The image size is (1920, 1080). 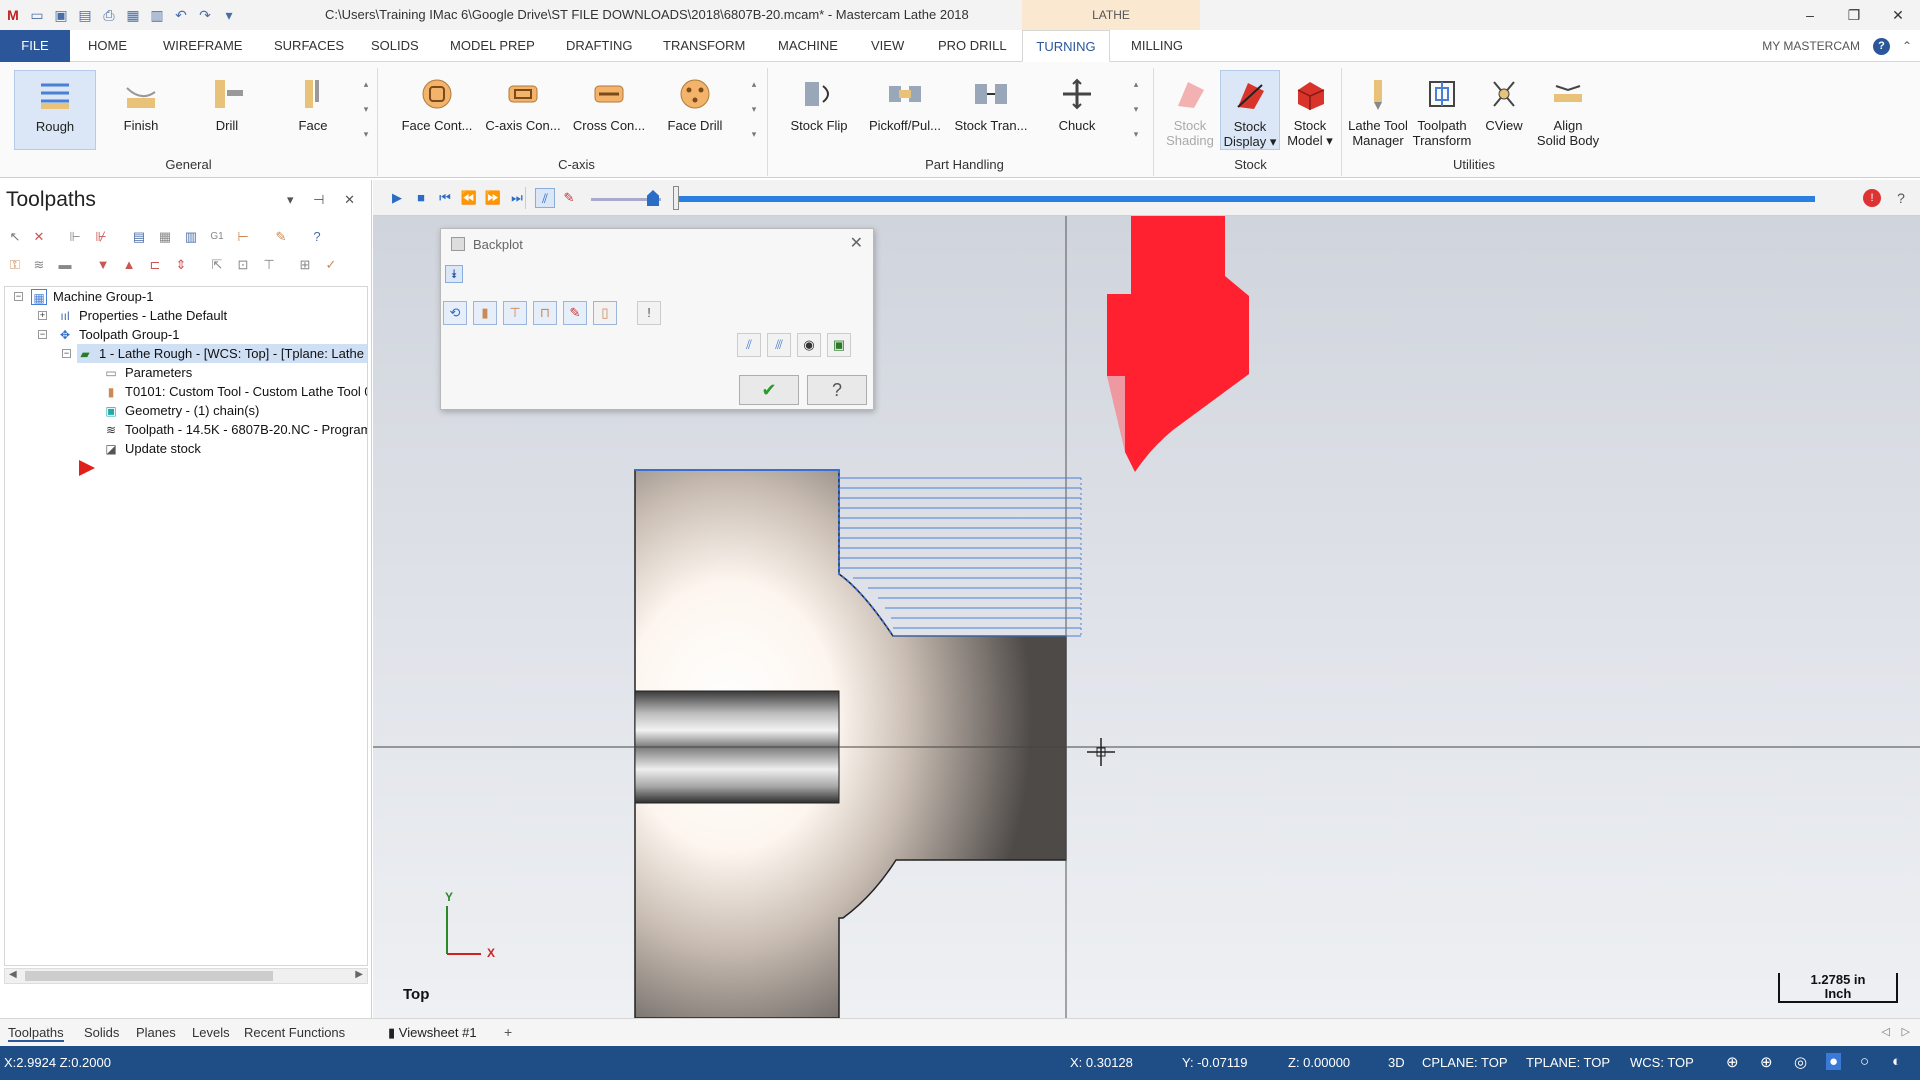 I want to click on deselect-icon: ✕, so click(x=39, y=237).